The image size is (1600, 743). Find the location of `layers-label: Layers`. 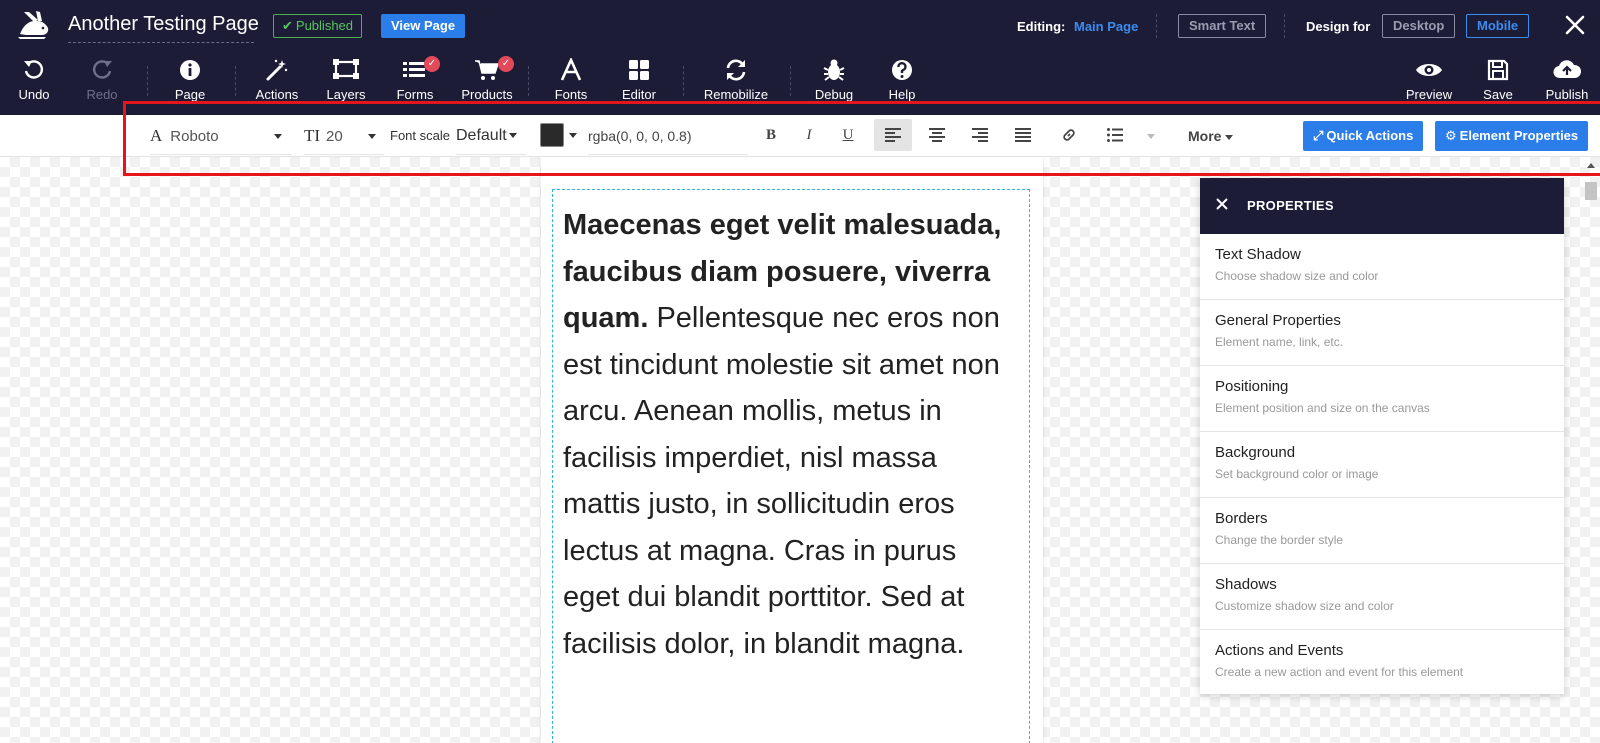

layers-label: Layers is located at coordinates (346, 94).